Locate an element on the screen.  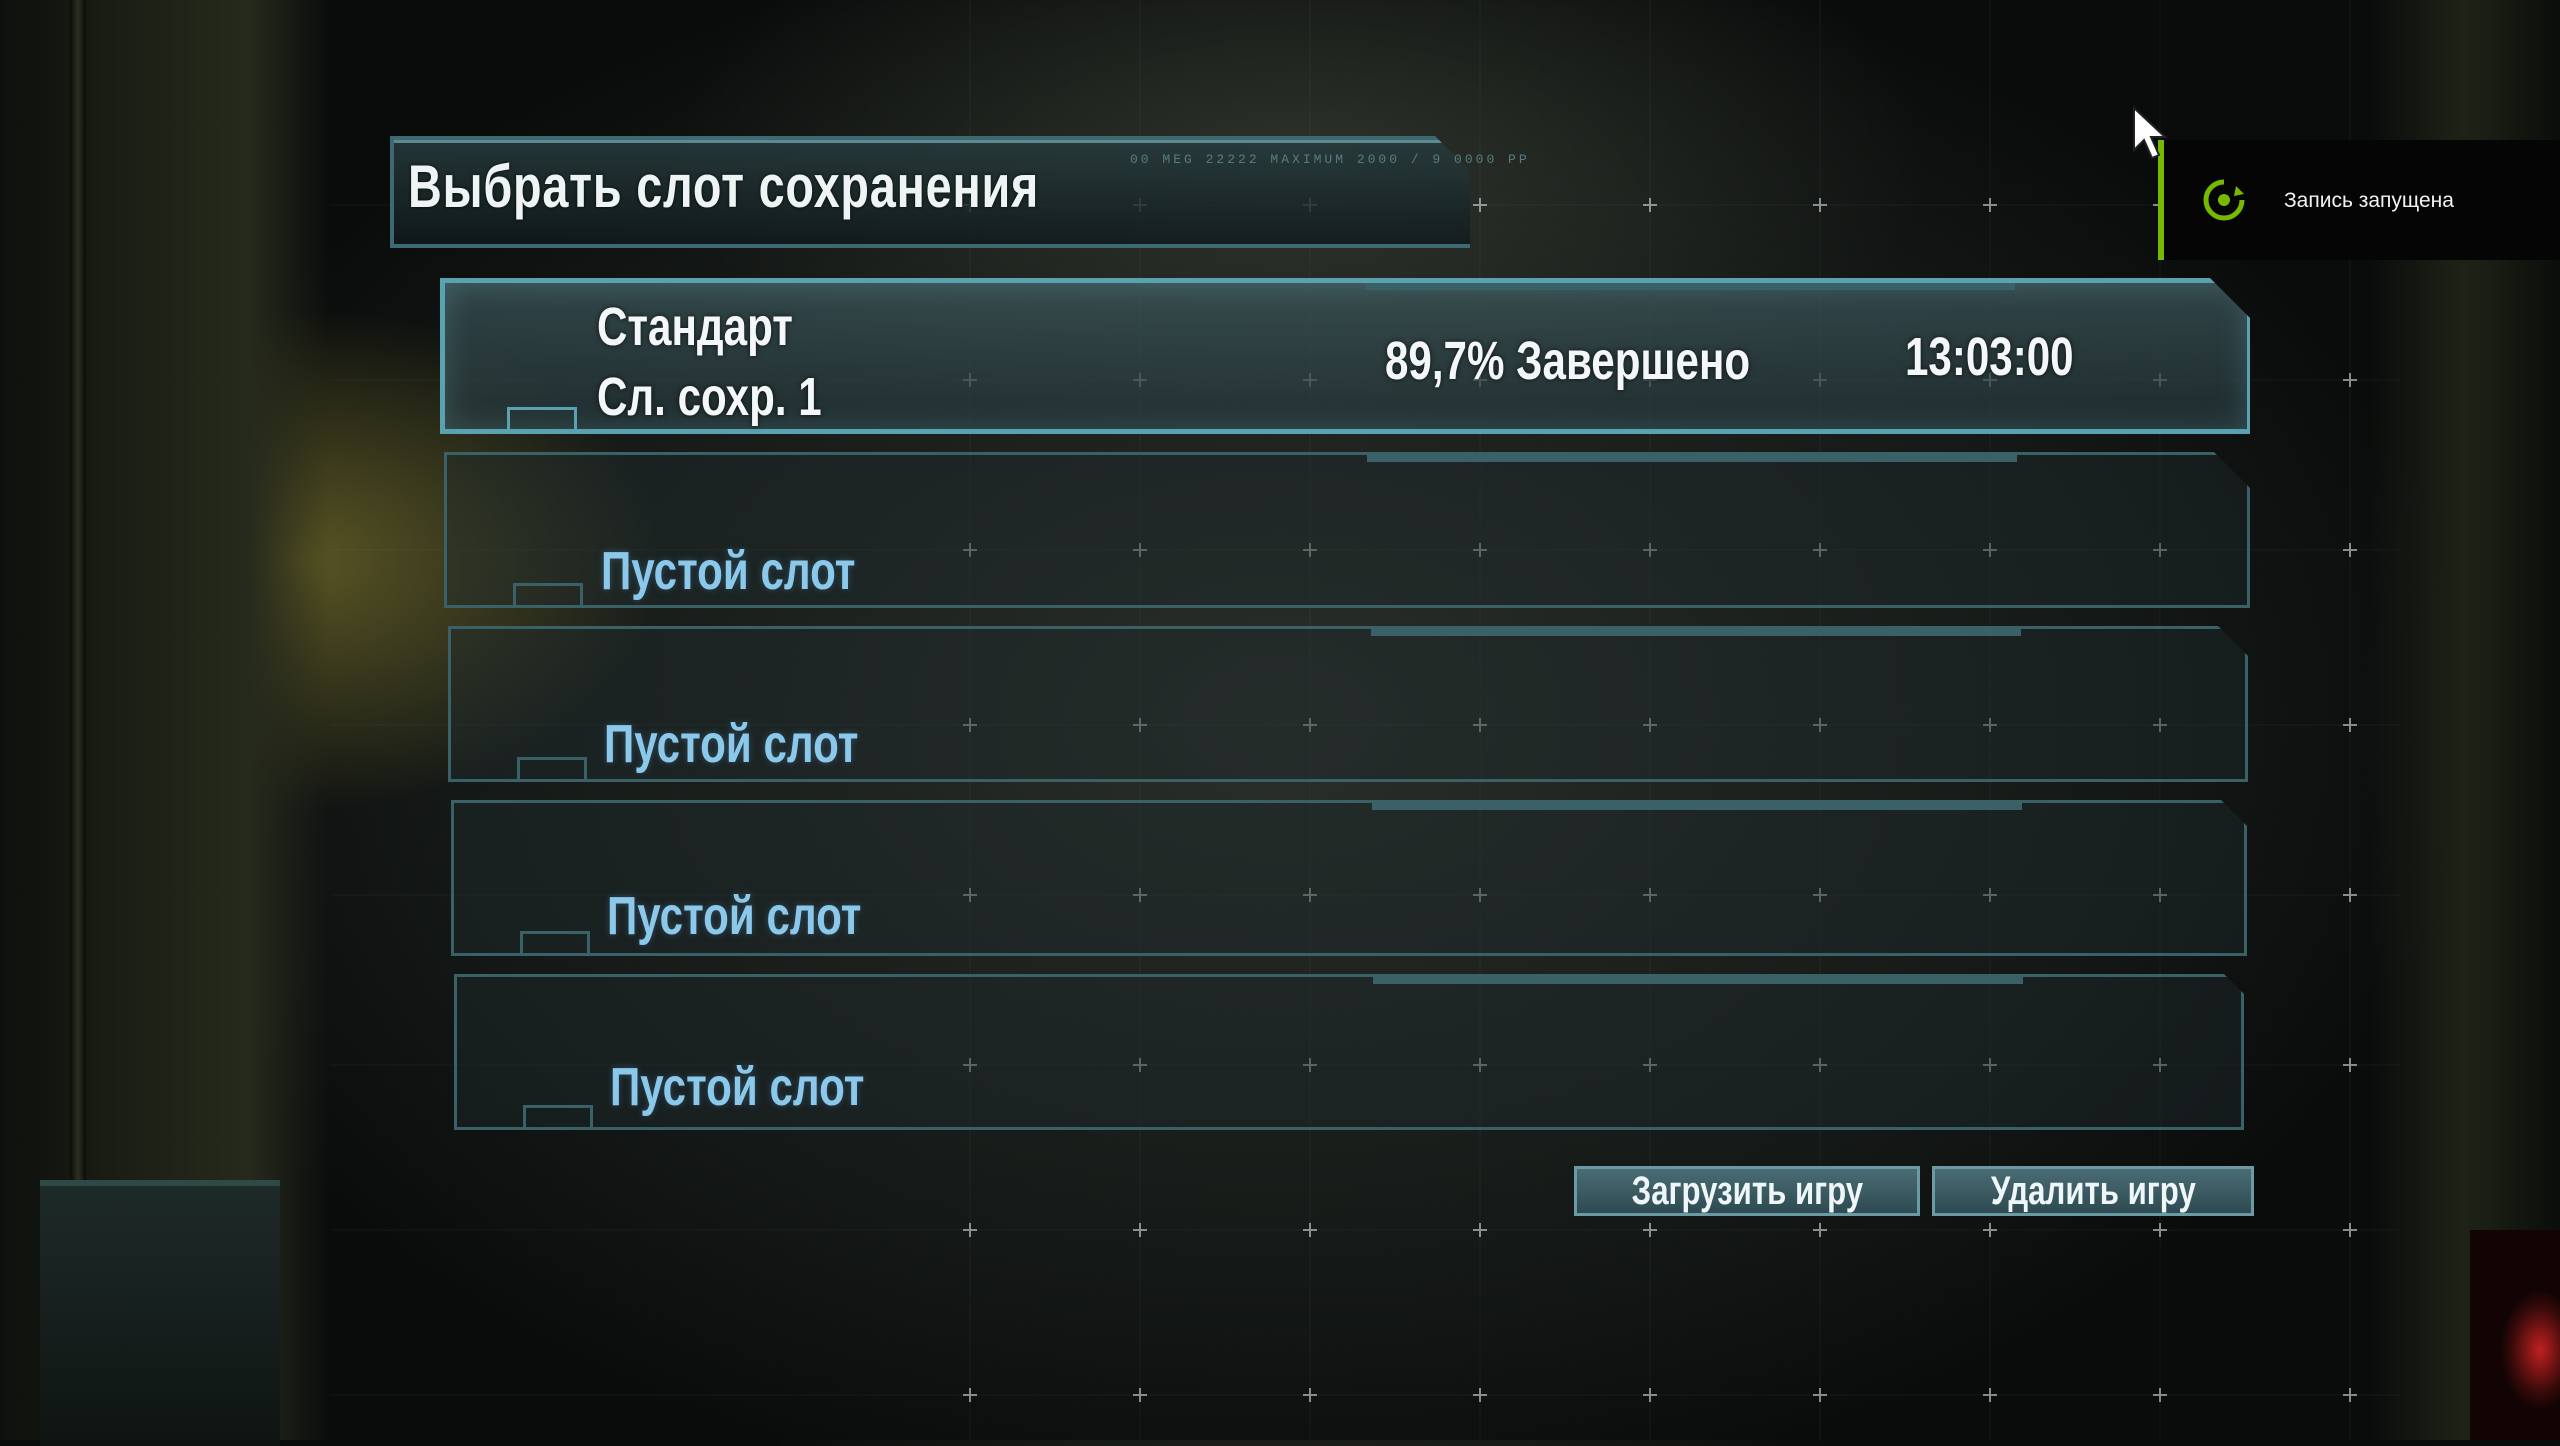
save-slot-1-playtime: 13:03:00 is located at coordinates (1989, 357).